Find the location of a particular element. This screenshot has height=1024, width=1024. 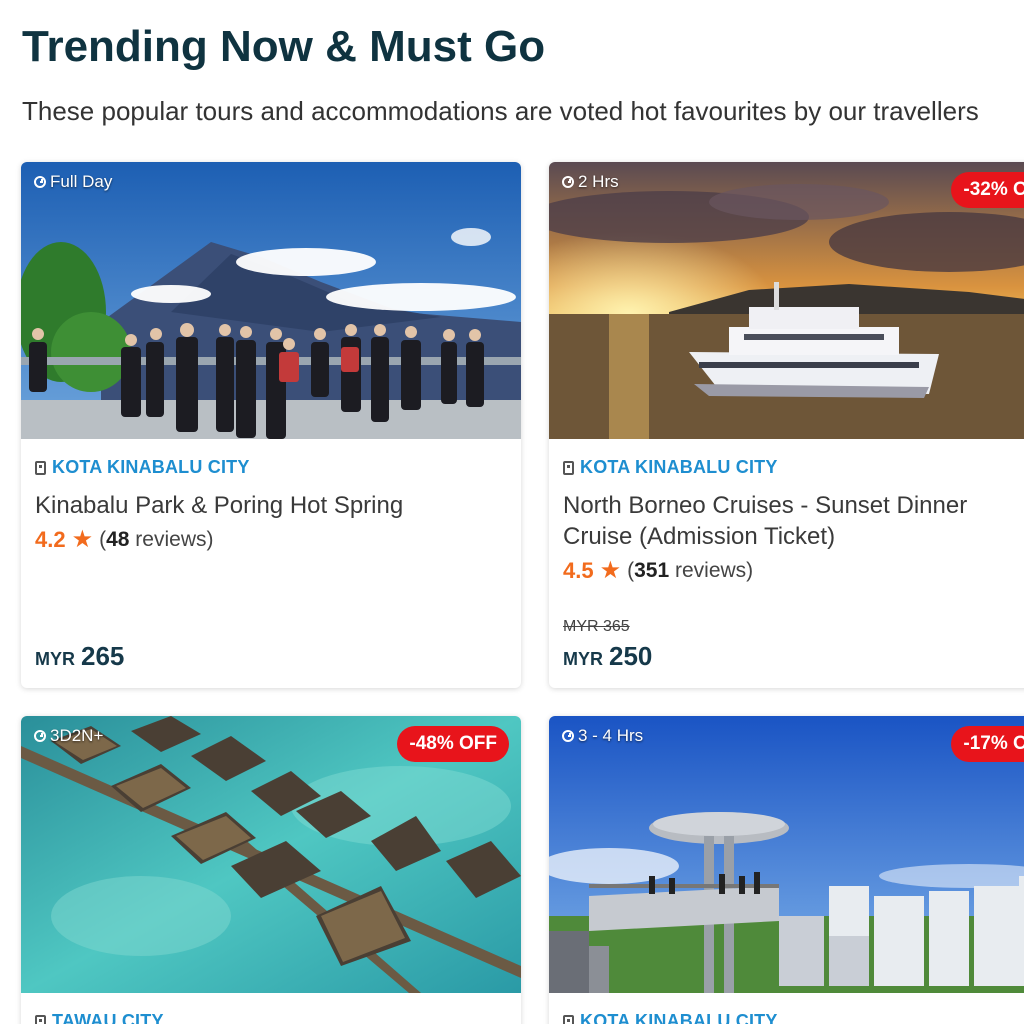

duration-label: 3 - 4 Hrs is located at coordinates (611, 735).